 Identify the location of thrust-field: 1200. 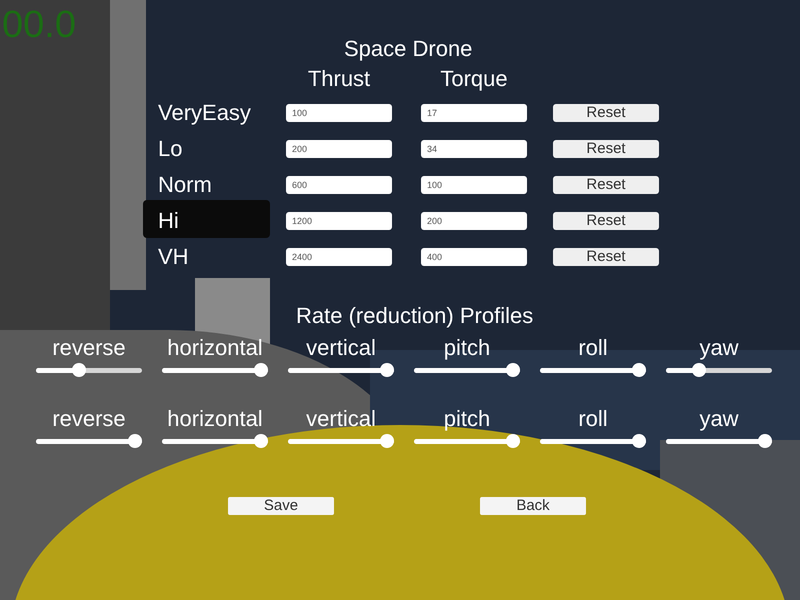
(339, 221).